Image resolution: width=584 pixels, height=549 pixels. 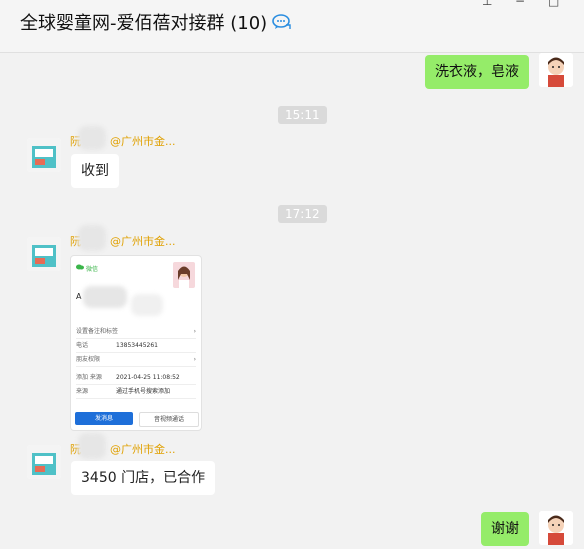 What do you see at coordinates (169, 419) in the screenshot?
I see `card-call-button: 音视频通话` at bounding box center [169, 419].